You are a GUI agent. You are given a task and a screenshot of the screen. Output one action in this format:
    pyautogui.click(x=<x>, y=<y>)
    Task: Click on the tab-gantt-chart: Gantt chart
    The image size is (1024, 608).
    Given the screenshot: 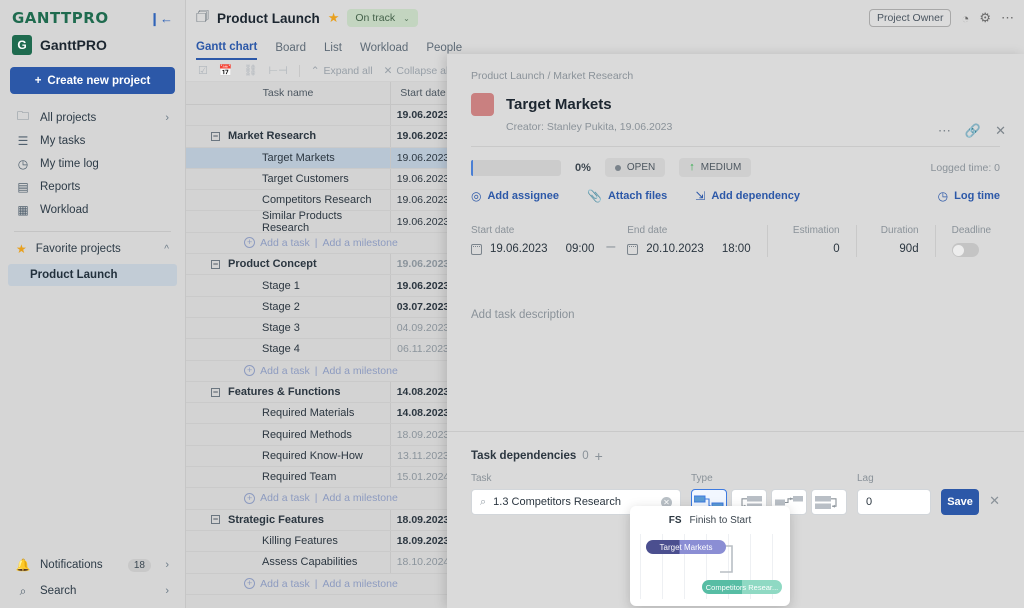 What is the action you would take?
    pyautogui.click(x=227, y=48)
    